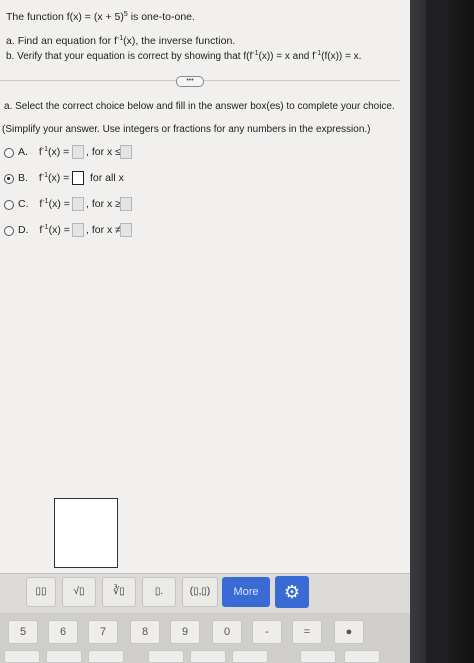 Image resolution: width=474 pixels, height=663 pixels. Describe the element at coordinates (145, 632) in the screenshot. I see `key-8: 8` at that location.